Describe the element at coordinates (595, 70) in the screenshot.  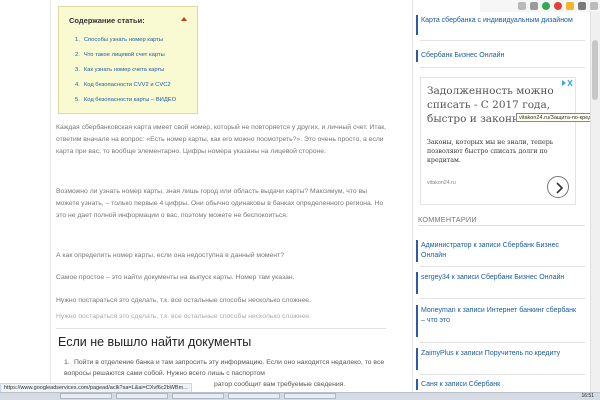
I see `scrollbar-thumb` at that location.